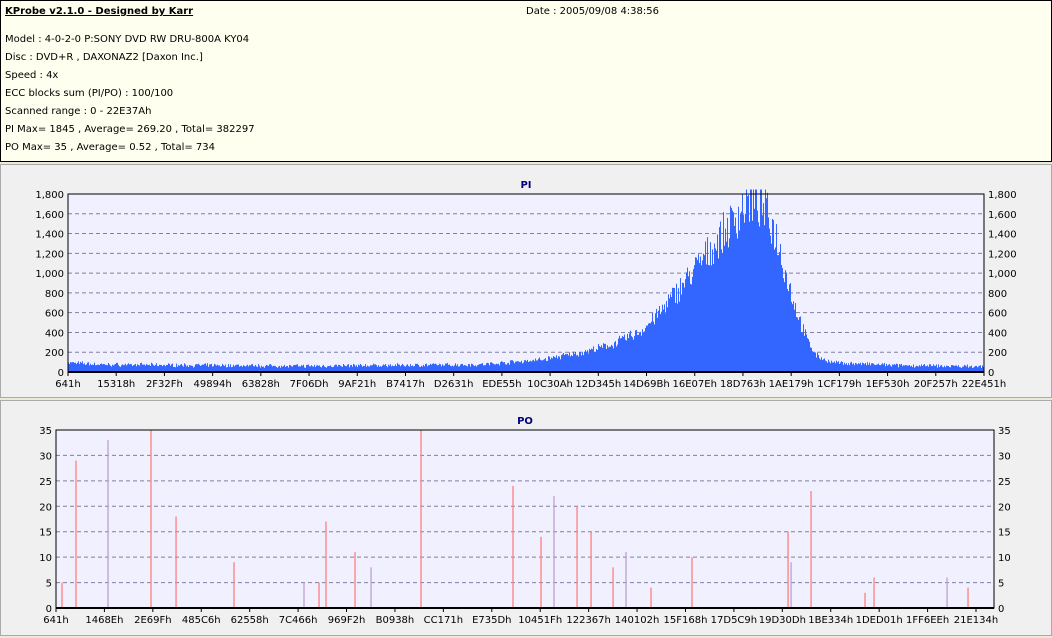  I want to click on x-tick-label: 7C466h, so click(298, 620).